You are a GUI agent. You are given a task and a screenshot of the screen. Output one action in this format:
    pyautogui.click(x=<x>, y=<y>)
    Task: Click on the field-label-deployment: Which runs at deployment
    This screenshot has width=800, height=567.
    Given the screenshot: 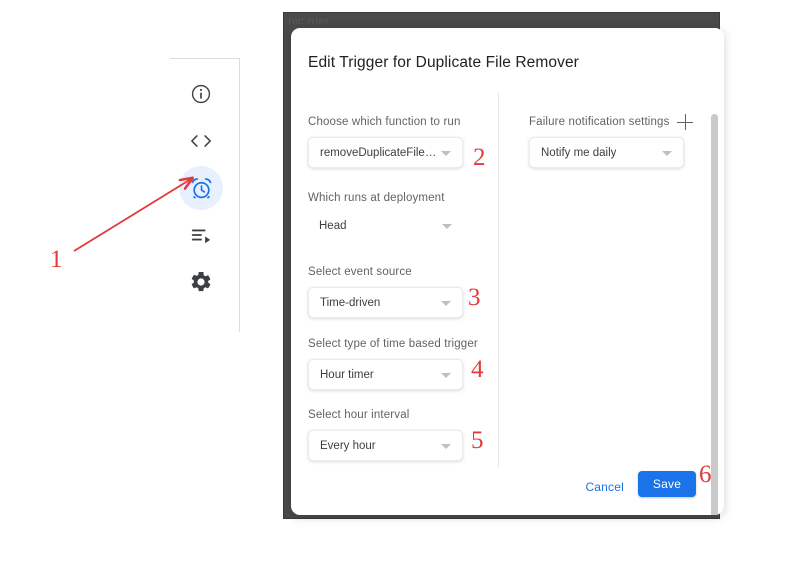 What is the action you would take?
    pyautogui.click(x=376, y=198)
    